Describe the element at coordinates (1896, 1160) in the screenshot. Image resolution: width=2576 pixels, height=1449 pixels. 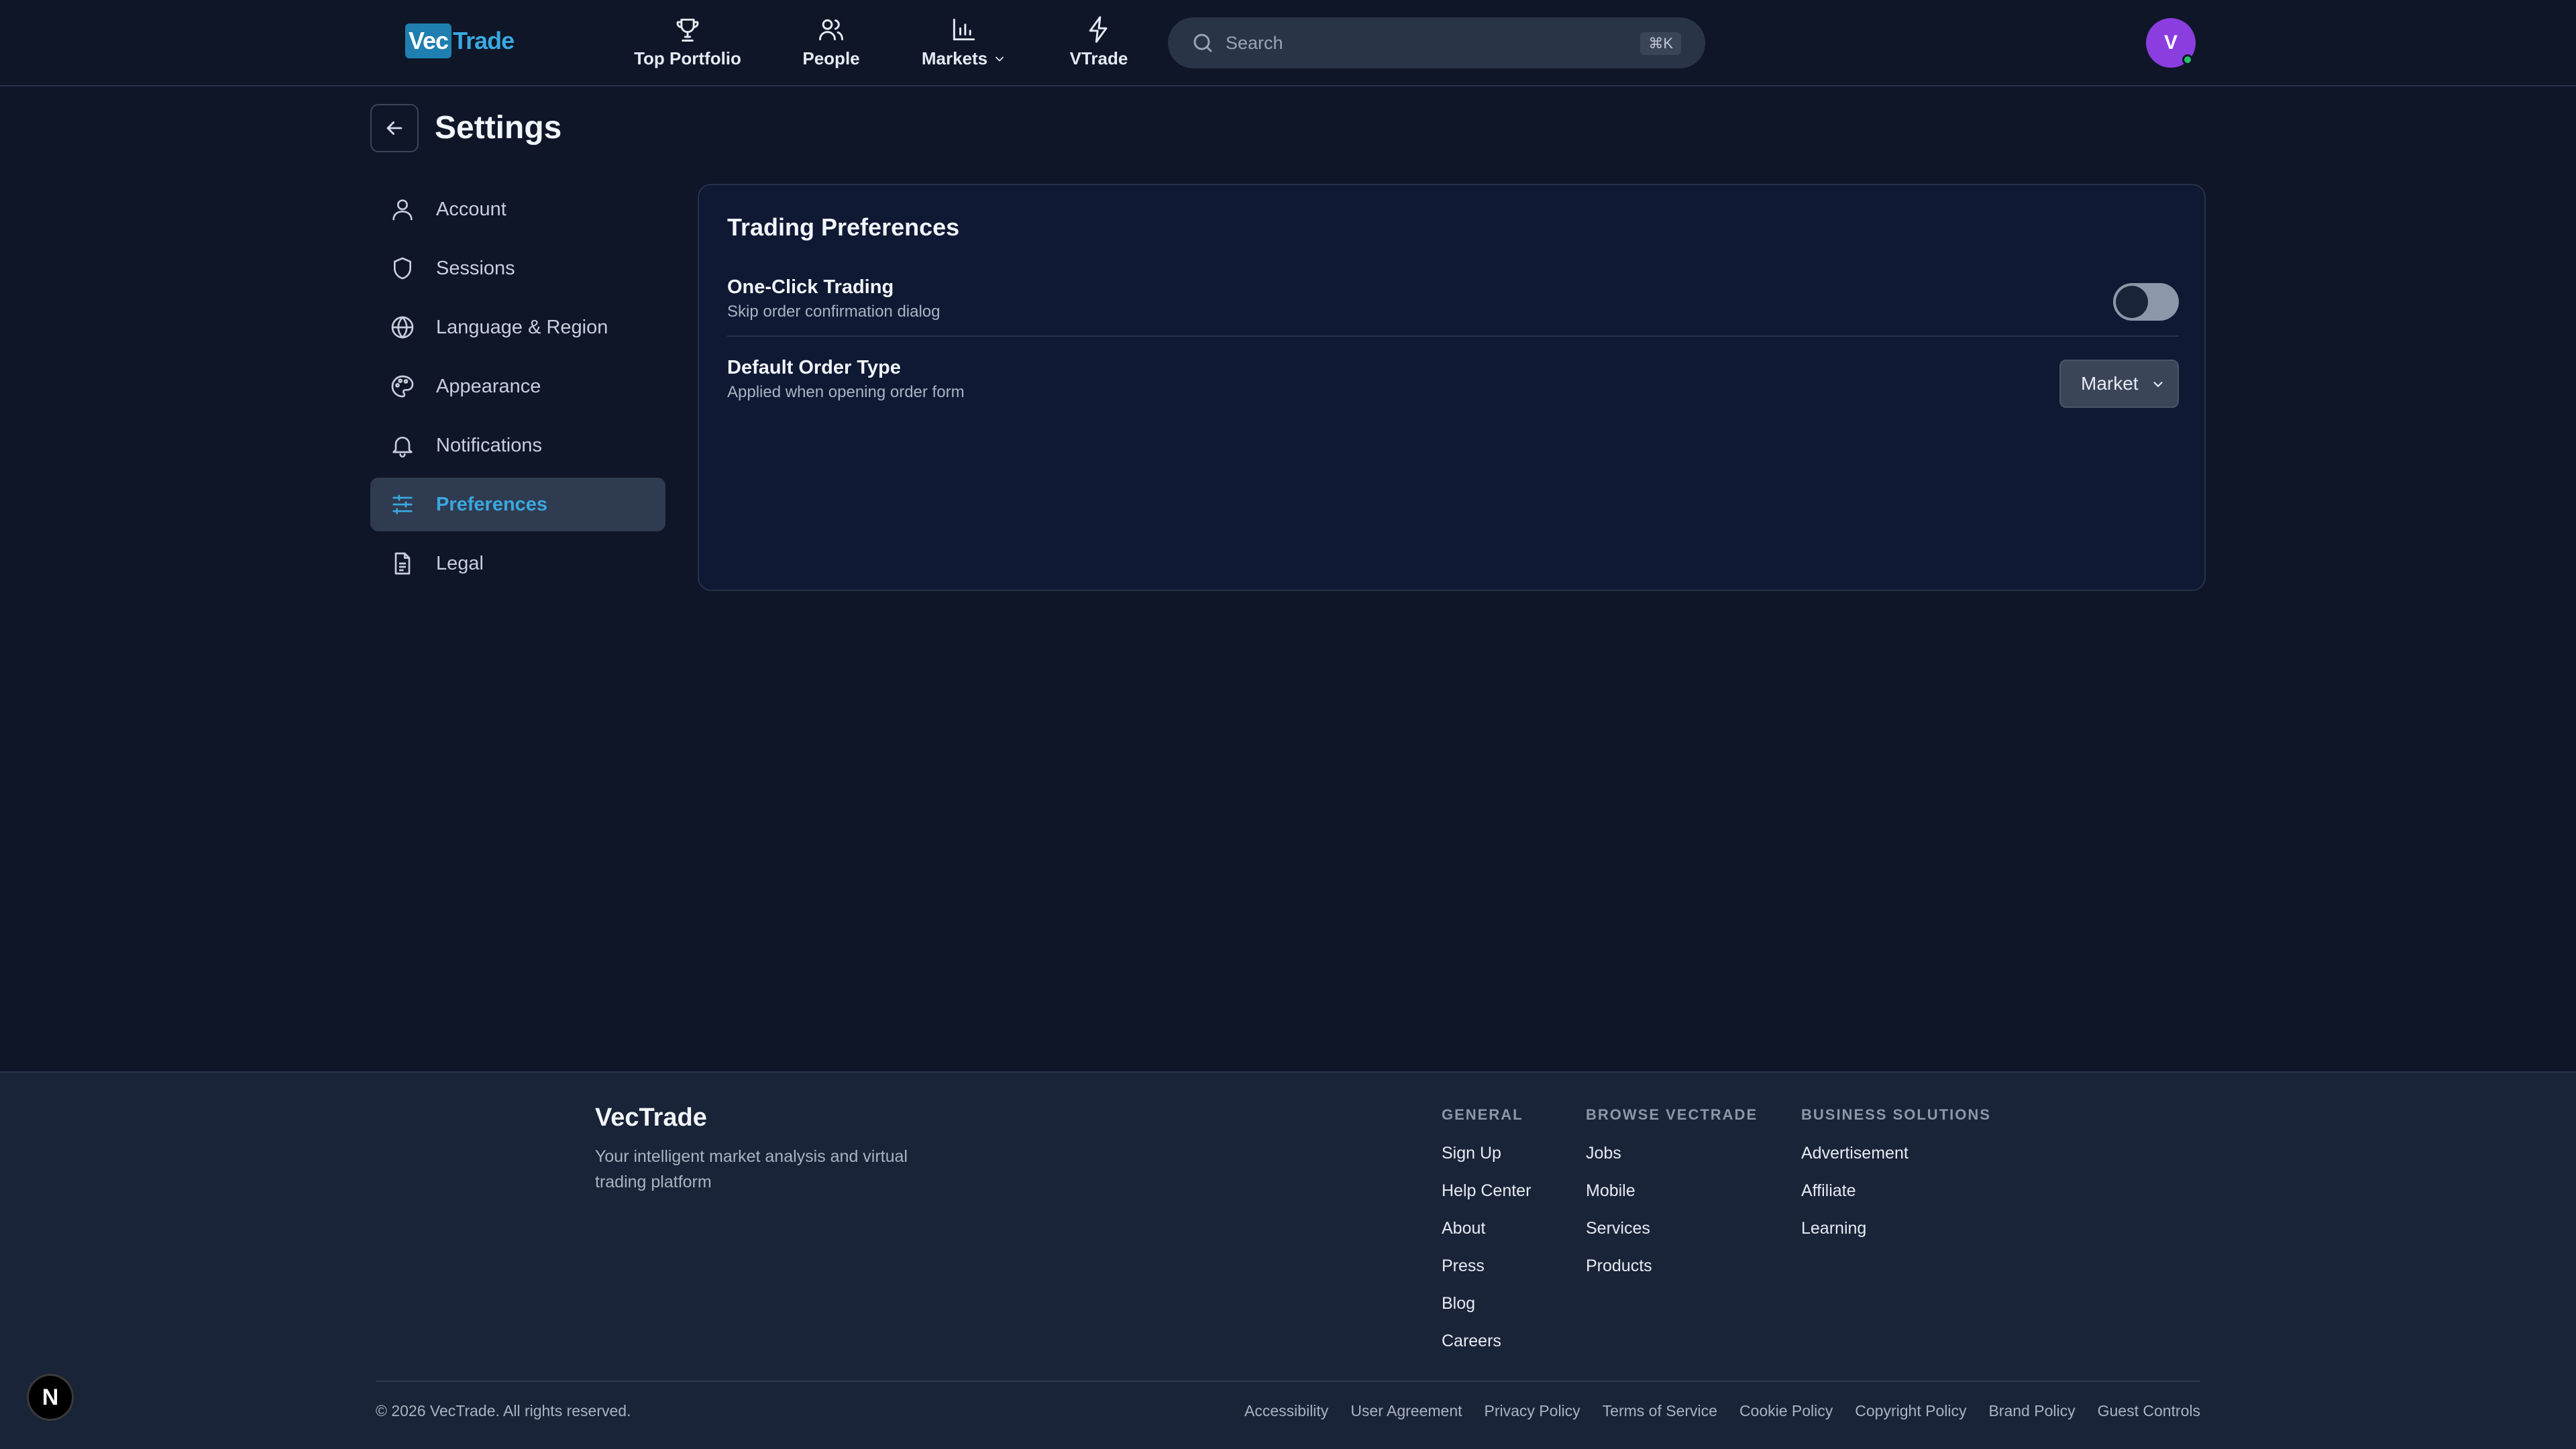
I see `footer-link: Advertisement` at that location.